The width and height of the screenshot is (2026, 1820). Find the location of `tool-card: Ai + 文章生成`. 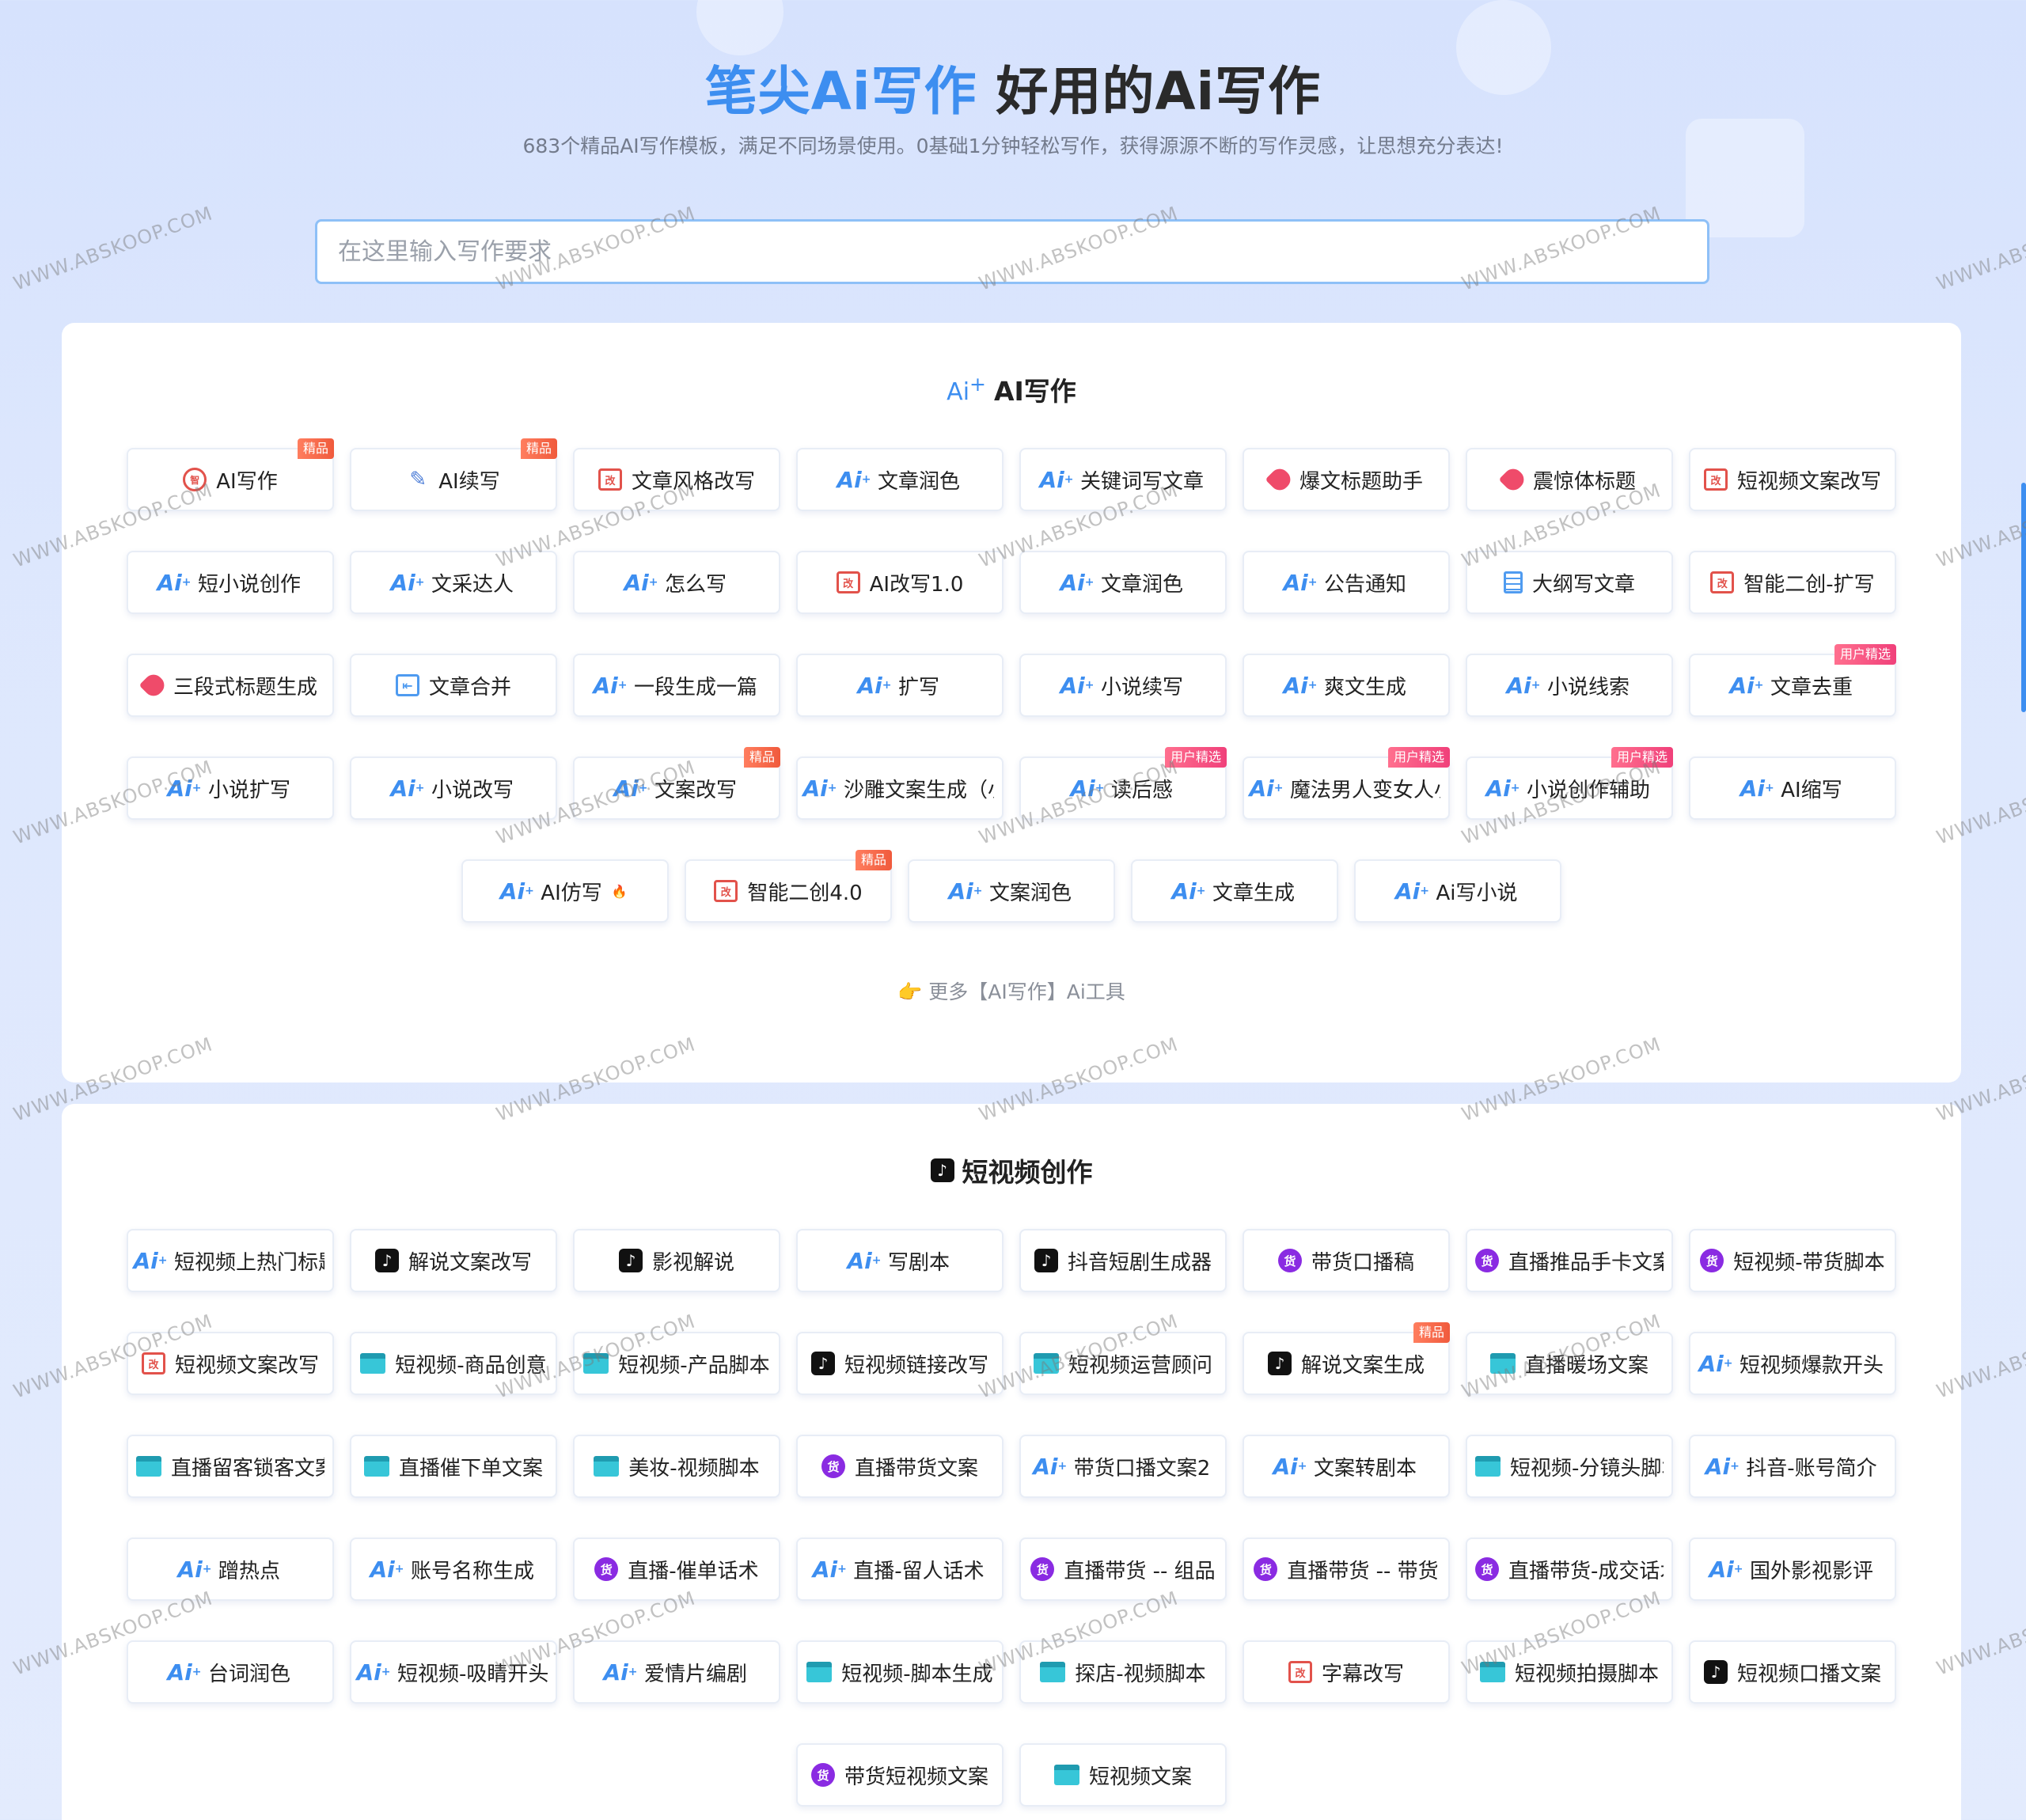

tool-card: Ai + 文章生成 is located at coordinates (1234, 891).